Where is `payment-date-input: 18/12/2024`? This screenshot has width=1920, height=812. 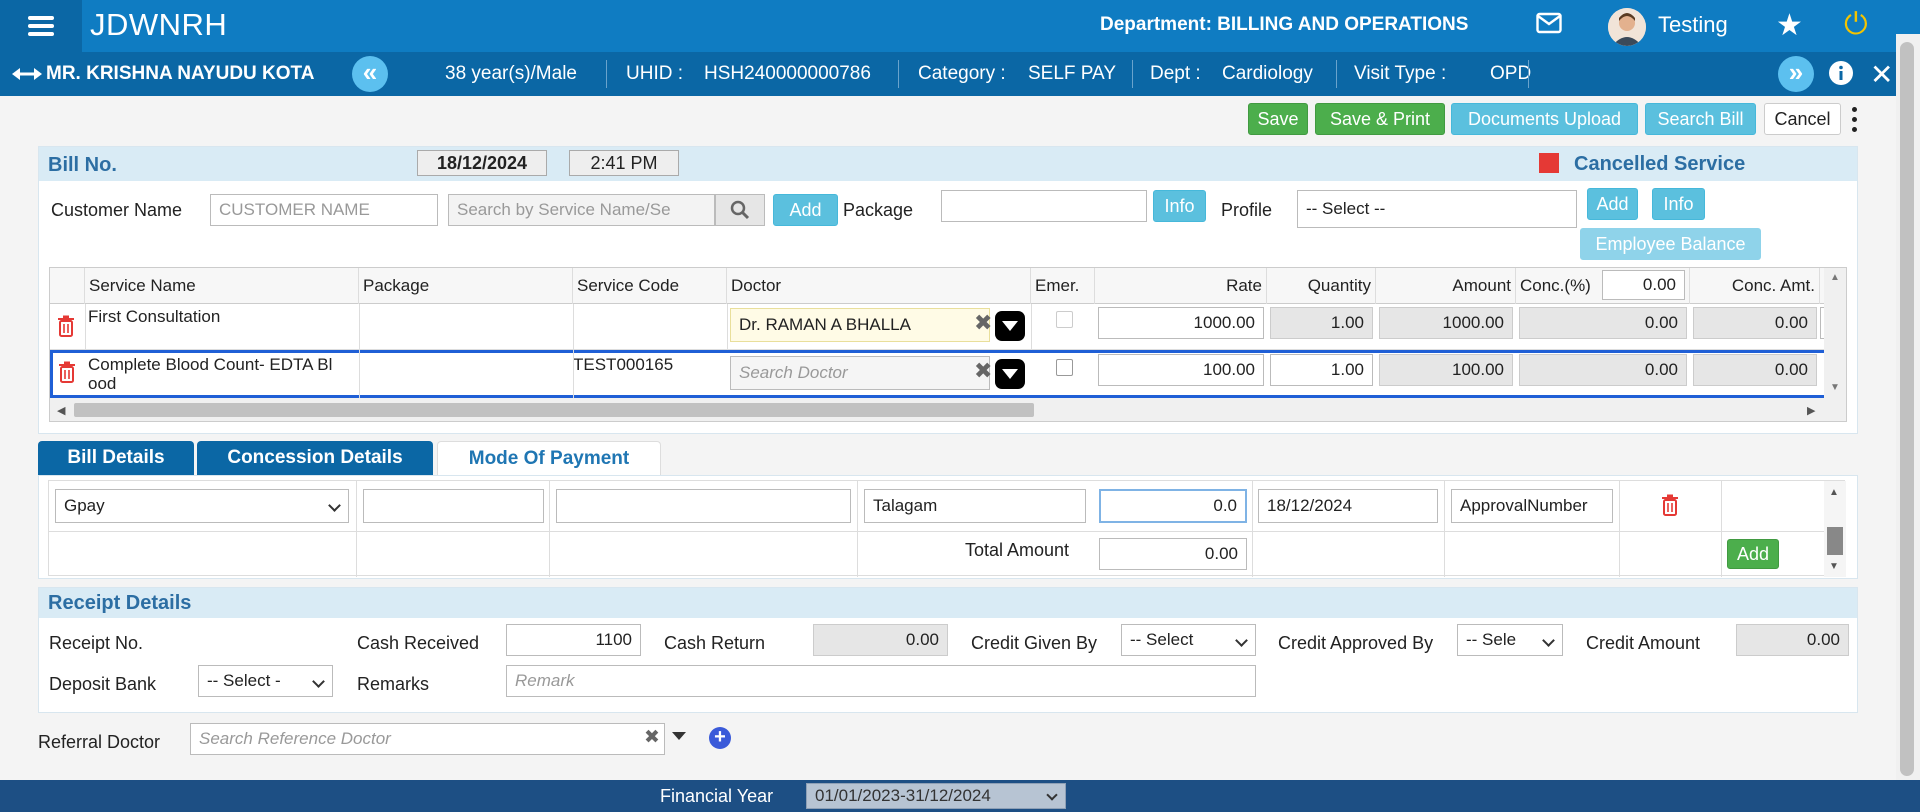
payment-date-input: 18/12/2024 is located at coordinates (1348, 506).